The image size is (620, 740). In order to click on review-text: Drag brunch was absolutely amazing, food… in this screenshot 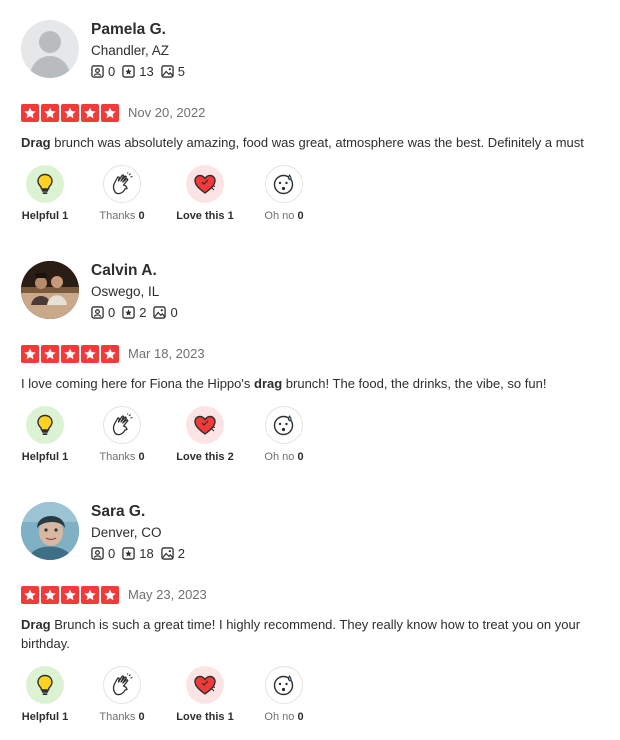, I will do `click(316, 142)`.